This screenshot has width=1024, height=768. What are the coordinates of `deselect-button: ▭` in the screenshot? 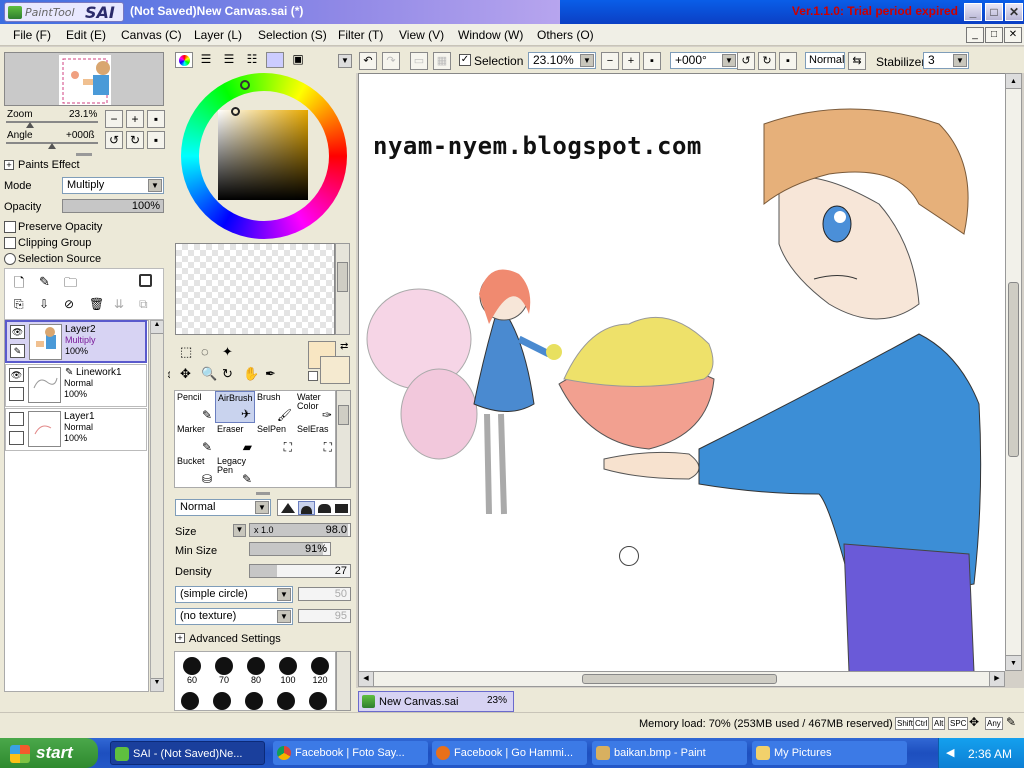 It's located at (419, 61).